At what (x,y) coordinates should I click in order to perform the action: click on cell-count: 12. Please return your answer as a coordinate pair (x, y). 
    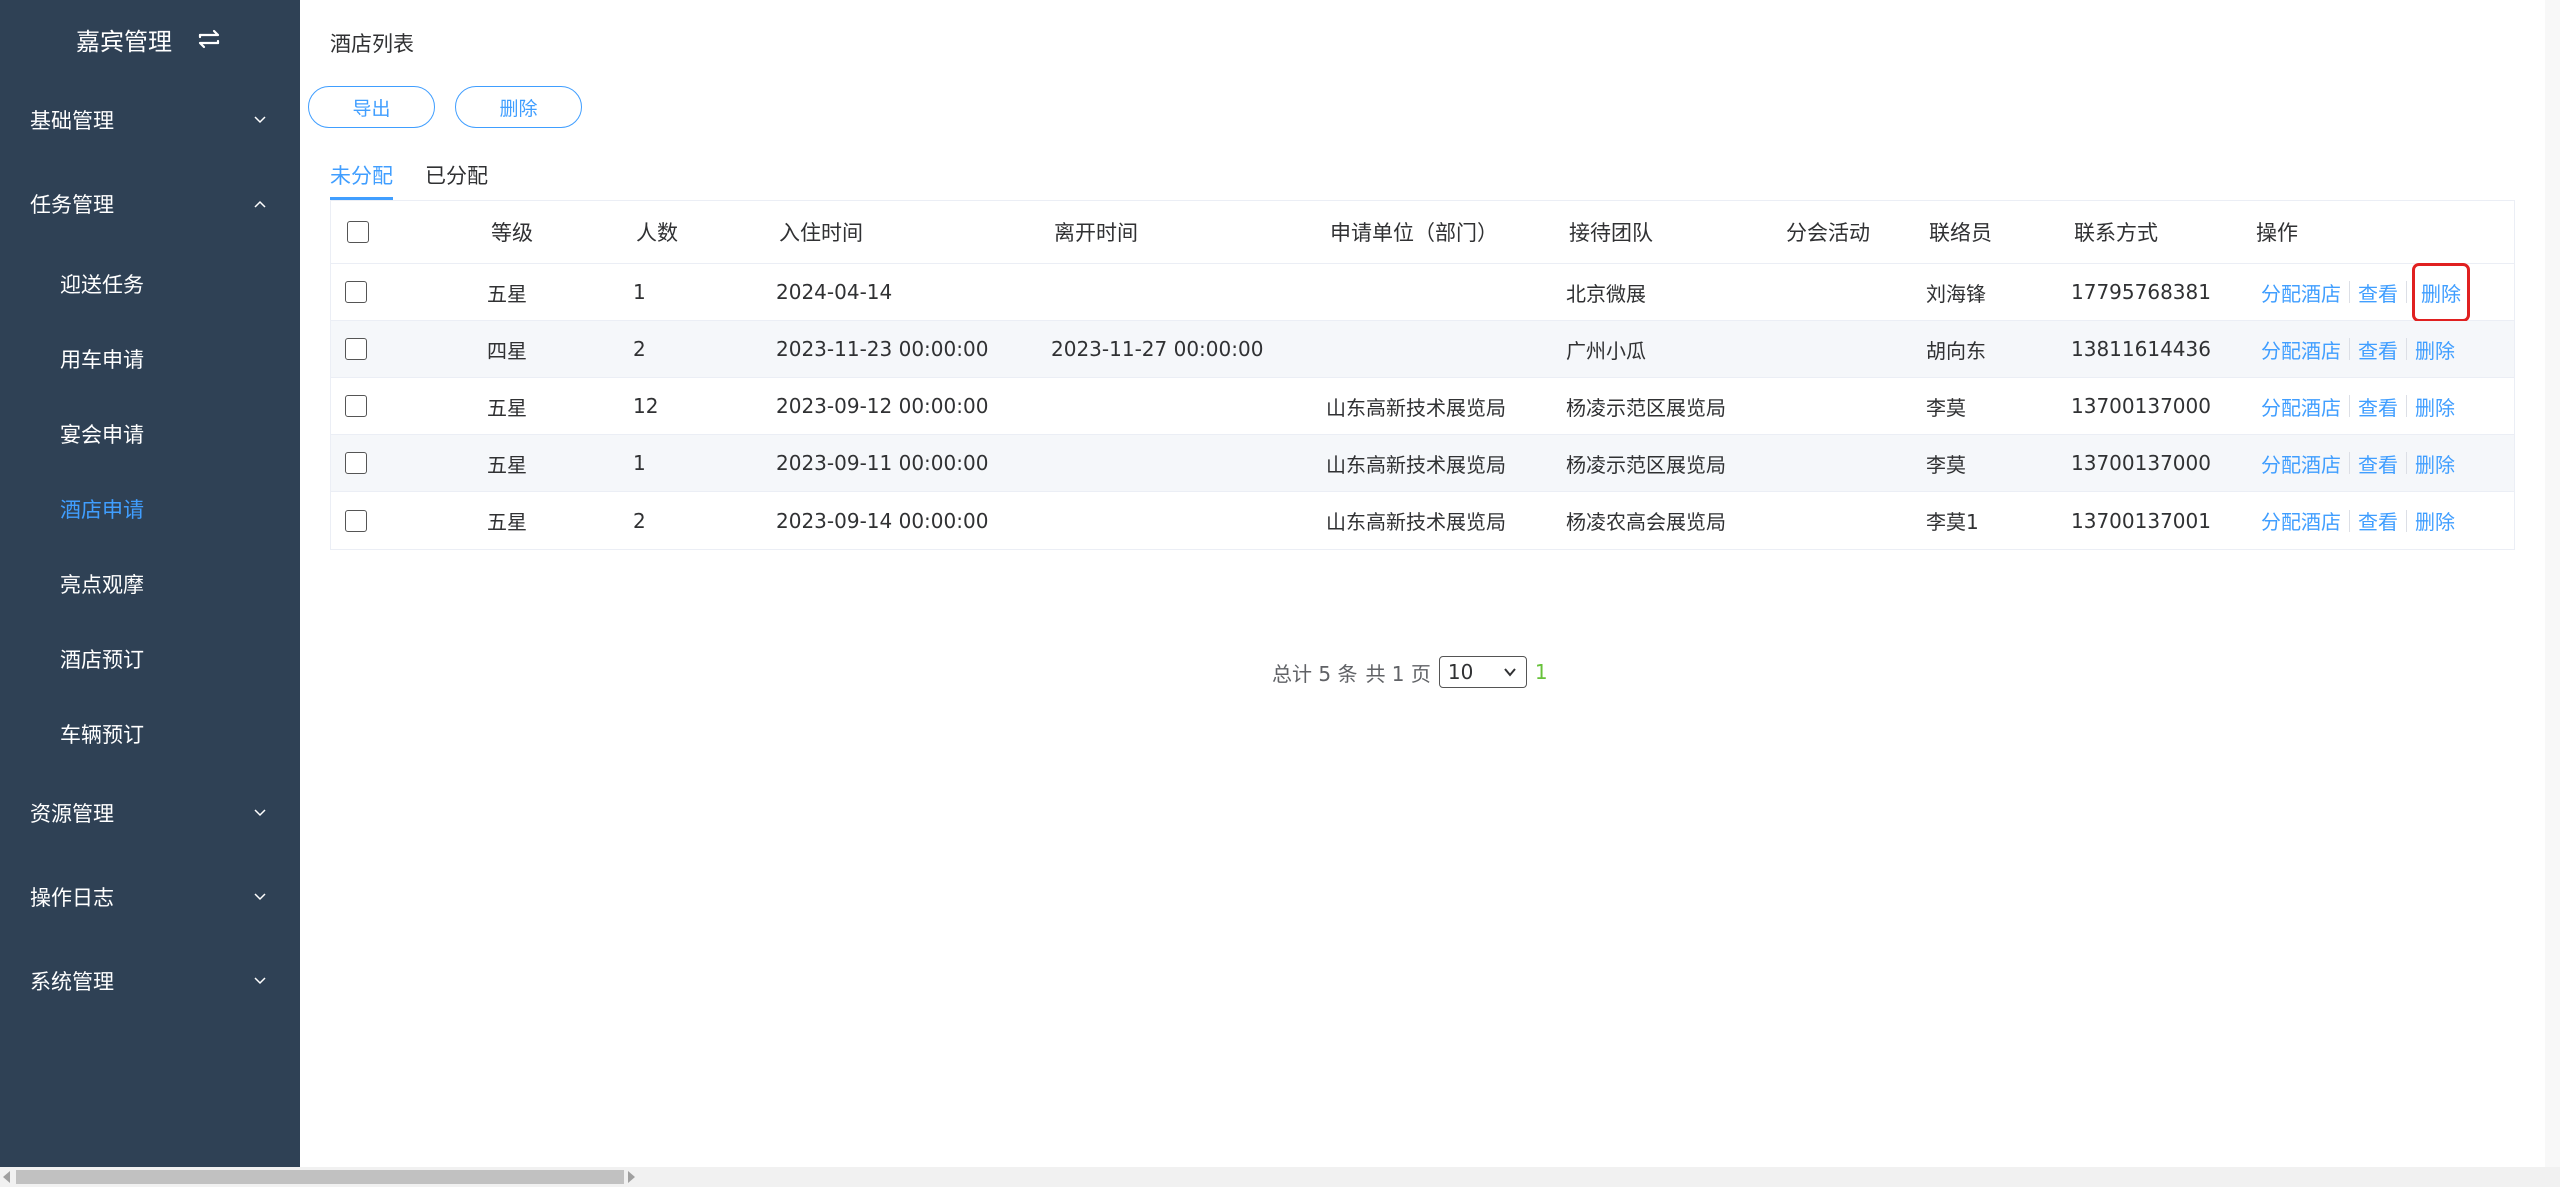
    Looking at the image, I should click on (646, 406).